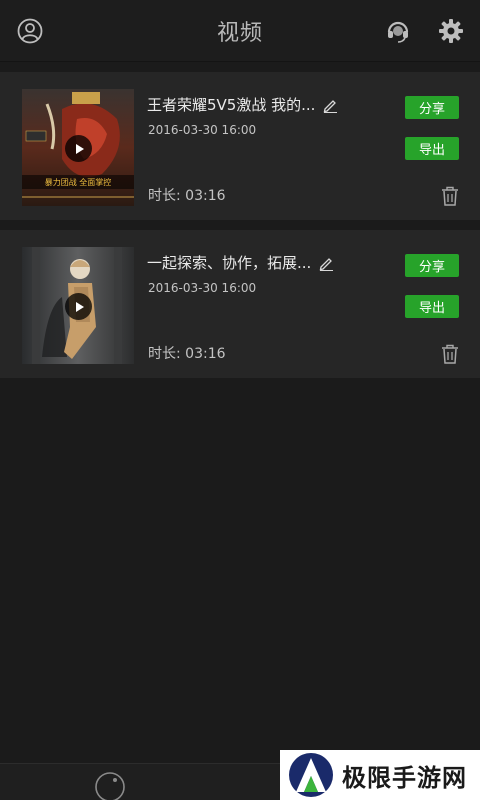 The image size is (480, 800). I want to click on watermark-logo-icon, so click(311, 775).